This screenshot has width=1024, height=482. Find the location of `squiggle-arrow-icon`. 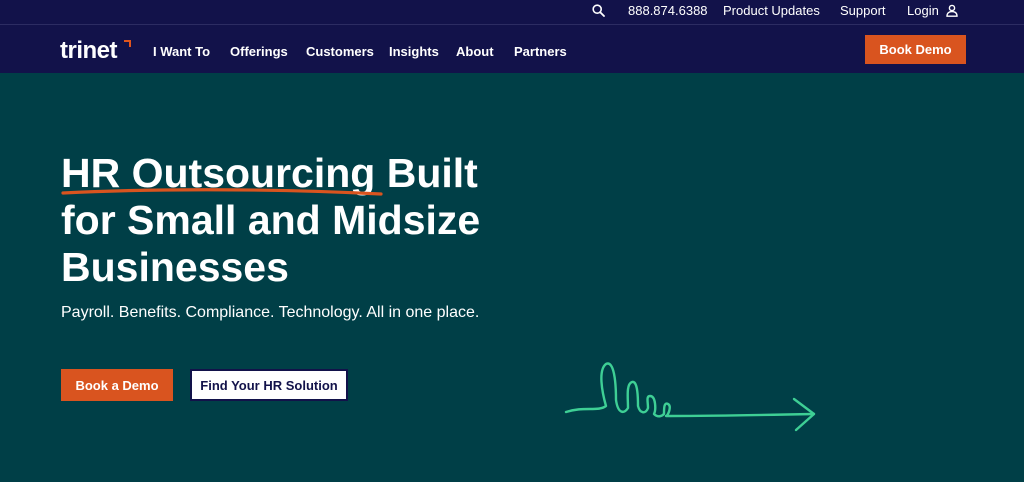

squiggle-arrow-icon is located at coordinates (690, 397).